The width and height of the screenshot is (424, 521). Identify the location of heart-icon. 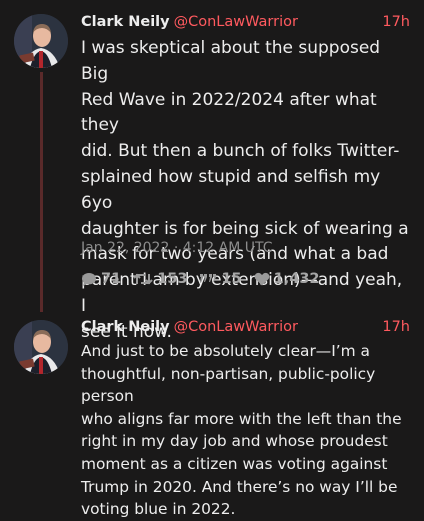
(261, 279).